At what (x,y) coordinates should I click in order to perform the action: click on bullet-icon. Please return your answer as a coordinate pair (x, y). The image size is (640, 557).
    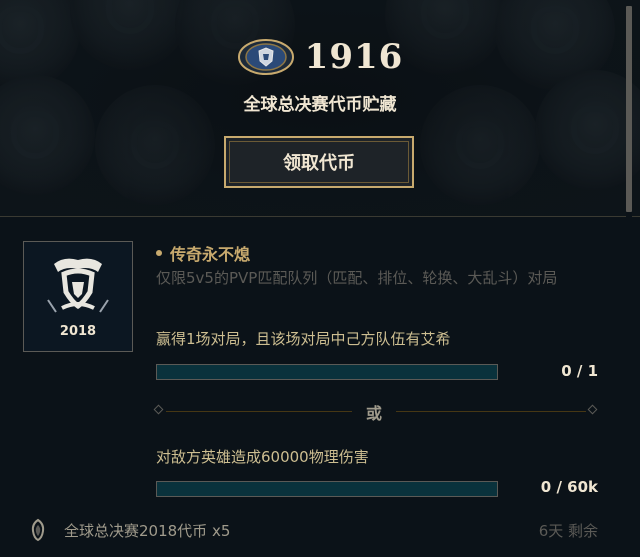
    Looking at the image, I should click on (159, 253).